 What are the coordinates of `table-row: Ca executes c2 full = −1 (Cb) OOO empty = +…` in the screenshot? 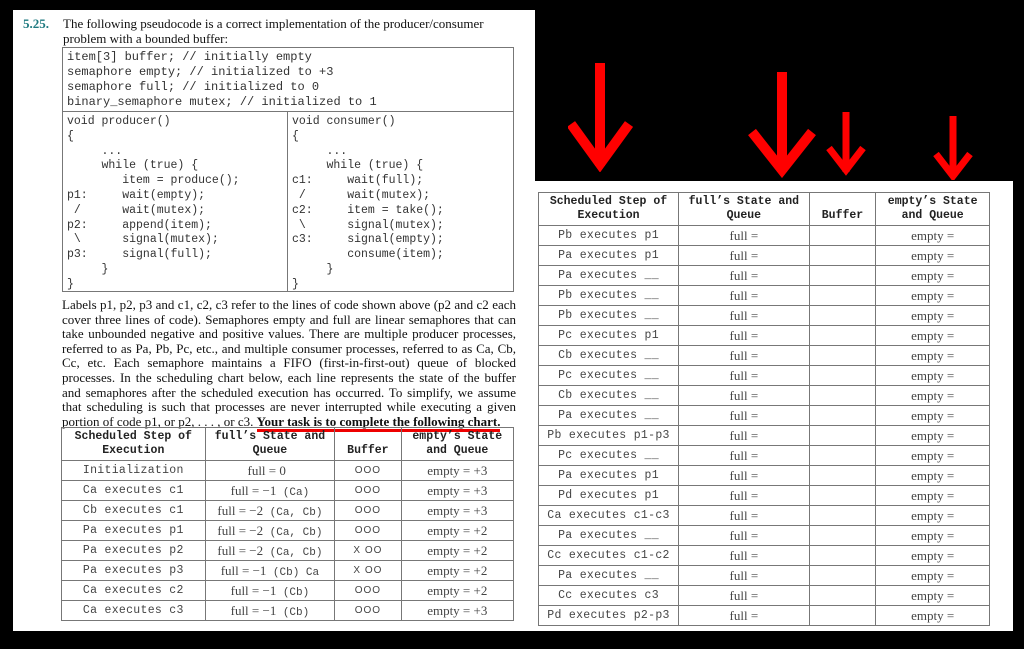 It's located at (288, 590).